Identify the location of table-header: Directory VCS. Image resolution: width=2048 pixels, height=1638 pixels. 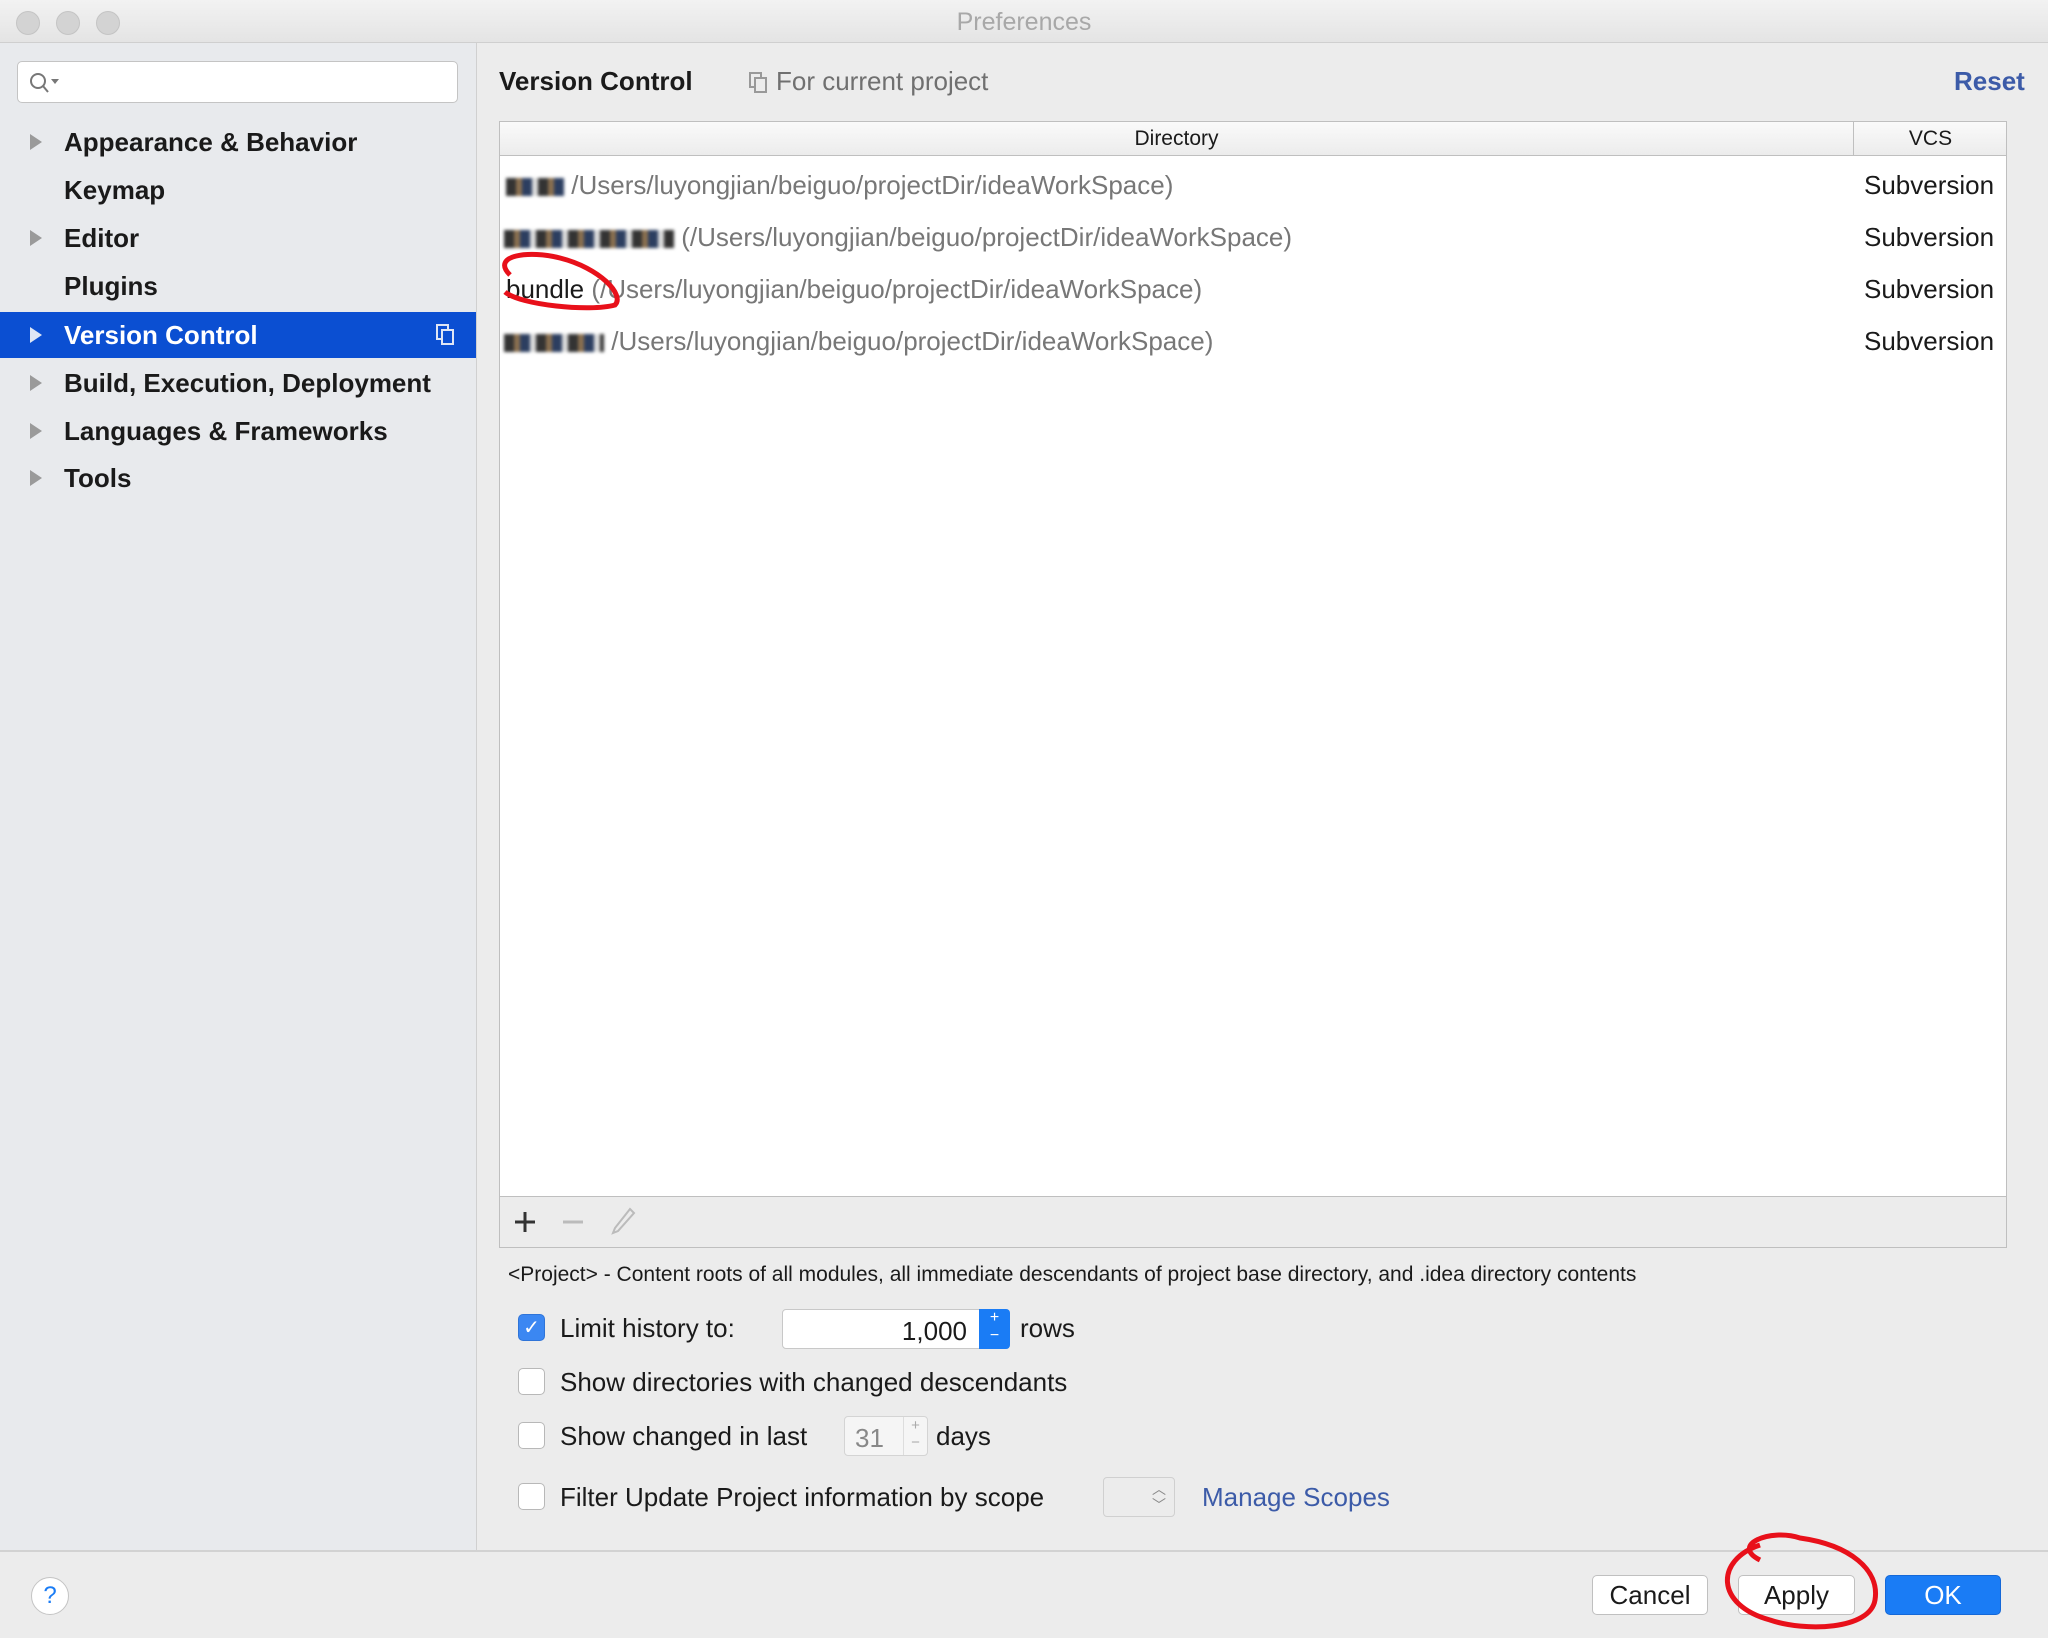
(1253, 139).